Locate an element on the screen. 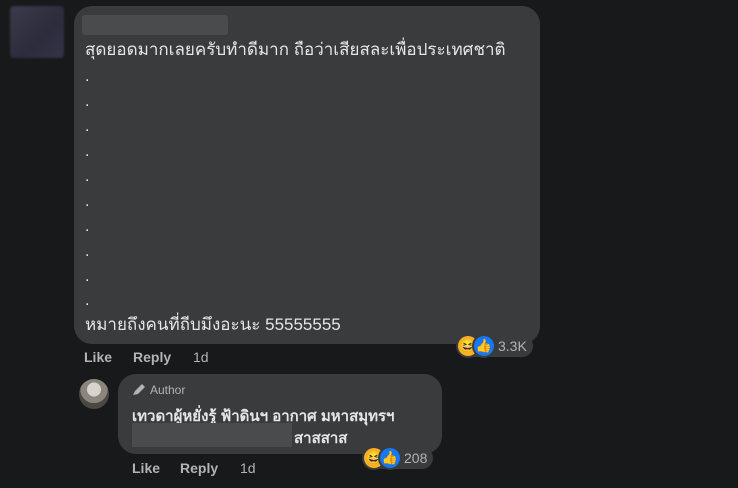  author-badge: Author is located at coordinates (158, 390).